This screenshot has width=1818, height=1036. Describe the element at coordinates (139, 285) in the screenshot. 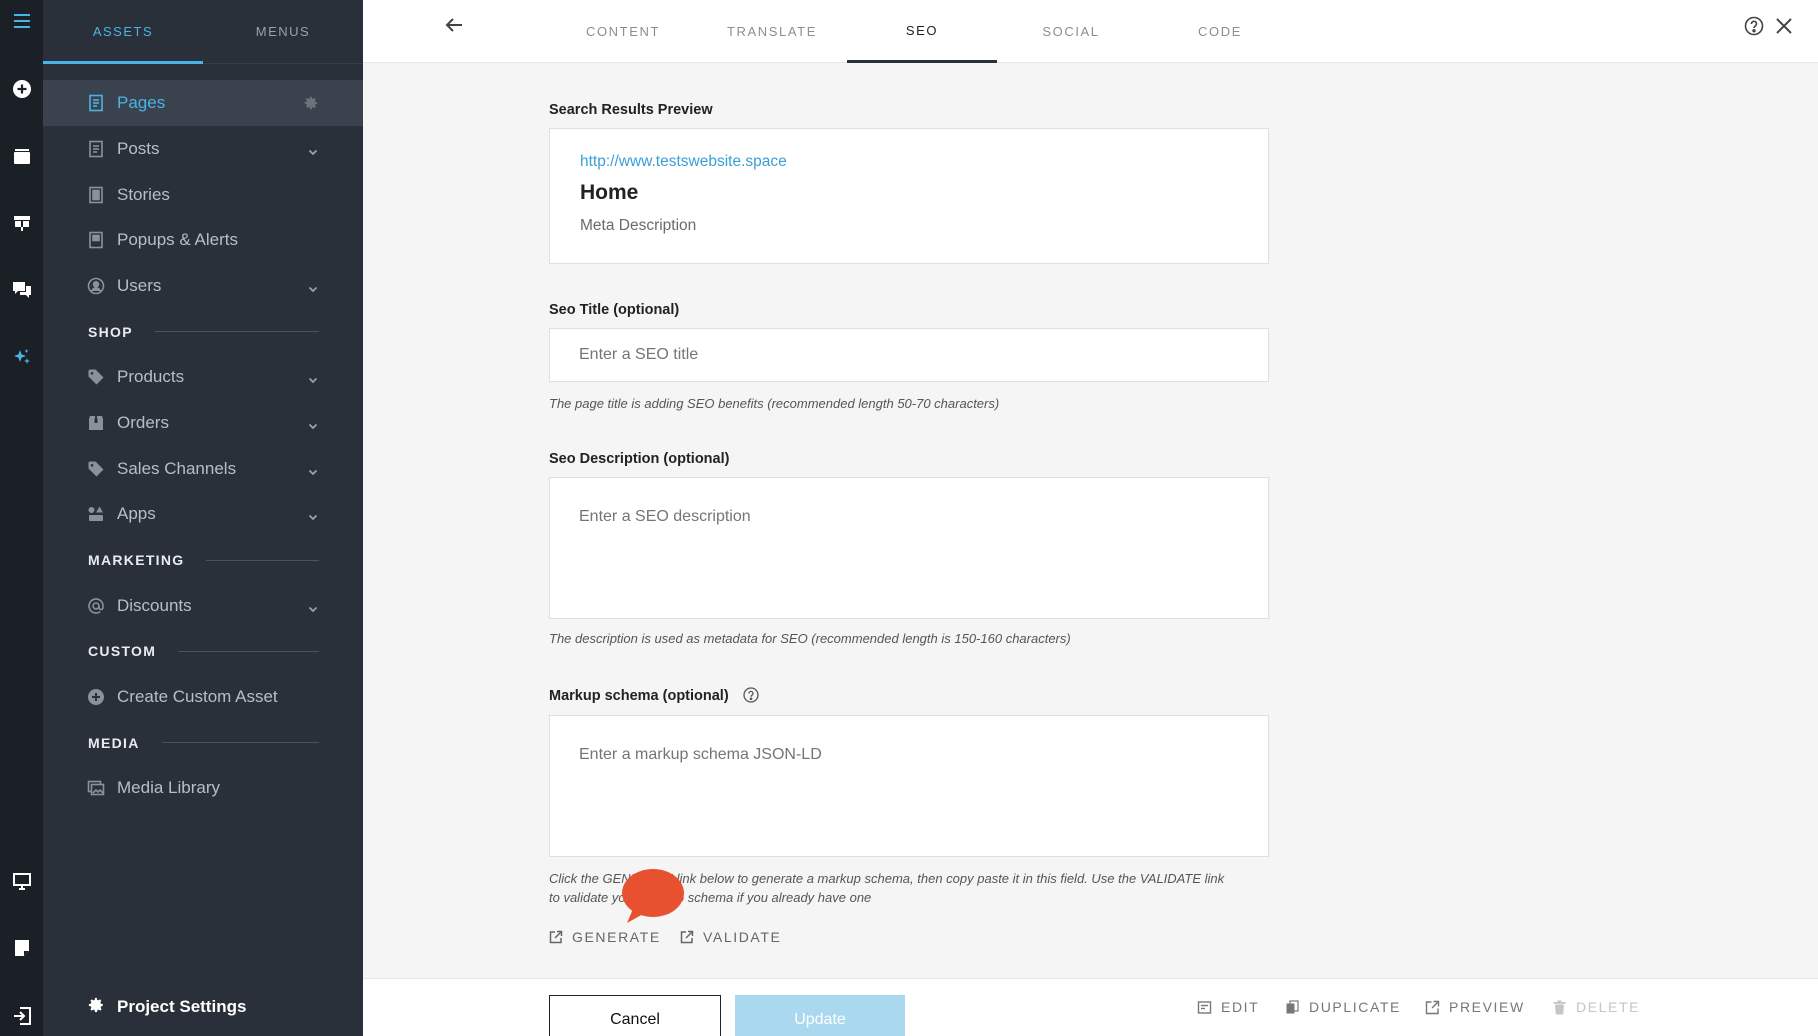

I see `sidebar-item-label: Users` at that location.